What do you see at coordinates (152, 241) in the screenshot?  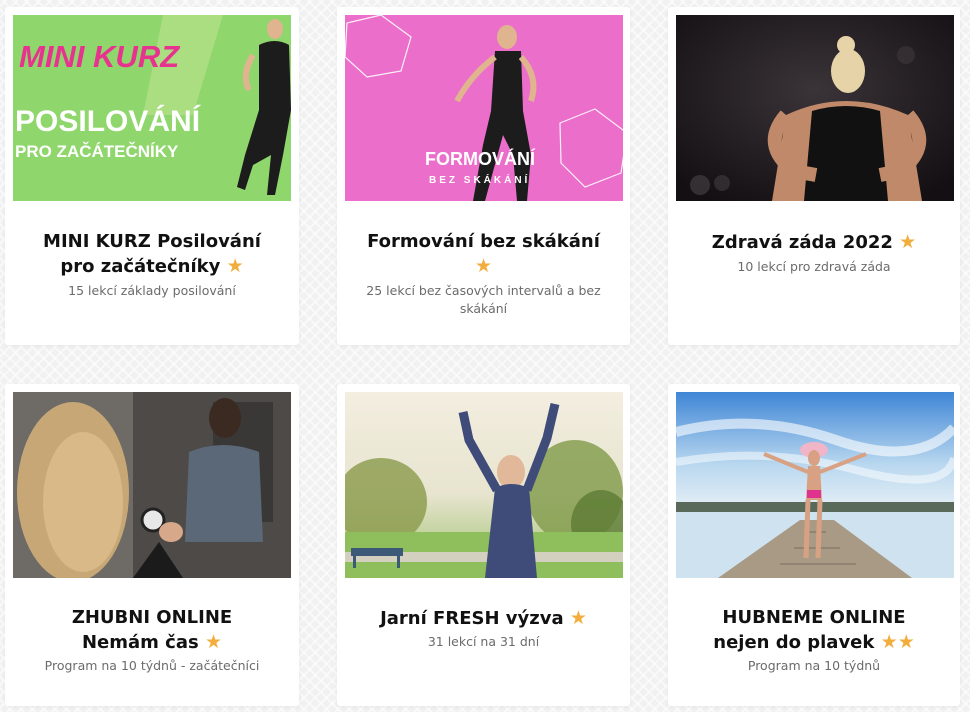 I see `card-title-line1: MINI KURZ Posilování` at bounding box center [152, 241].